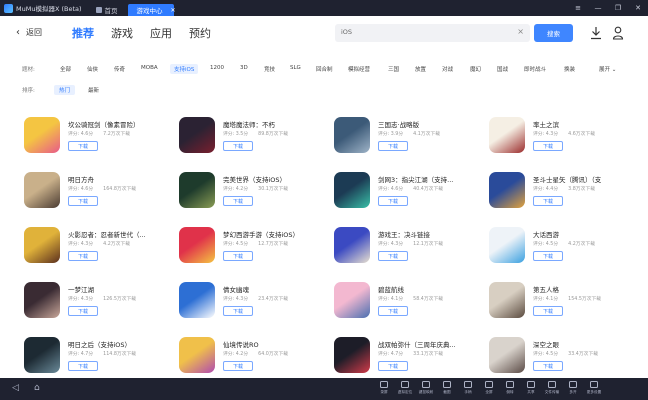  What do you see at coordinates (638, 8) in the screenshot?
I see `close-window-icon: ✕` at bounding box center [638, 8].